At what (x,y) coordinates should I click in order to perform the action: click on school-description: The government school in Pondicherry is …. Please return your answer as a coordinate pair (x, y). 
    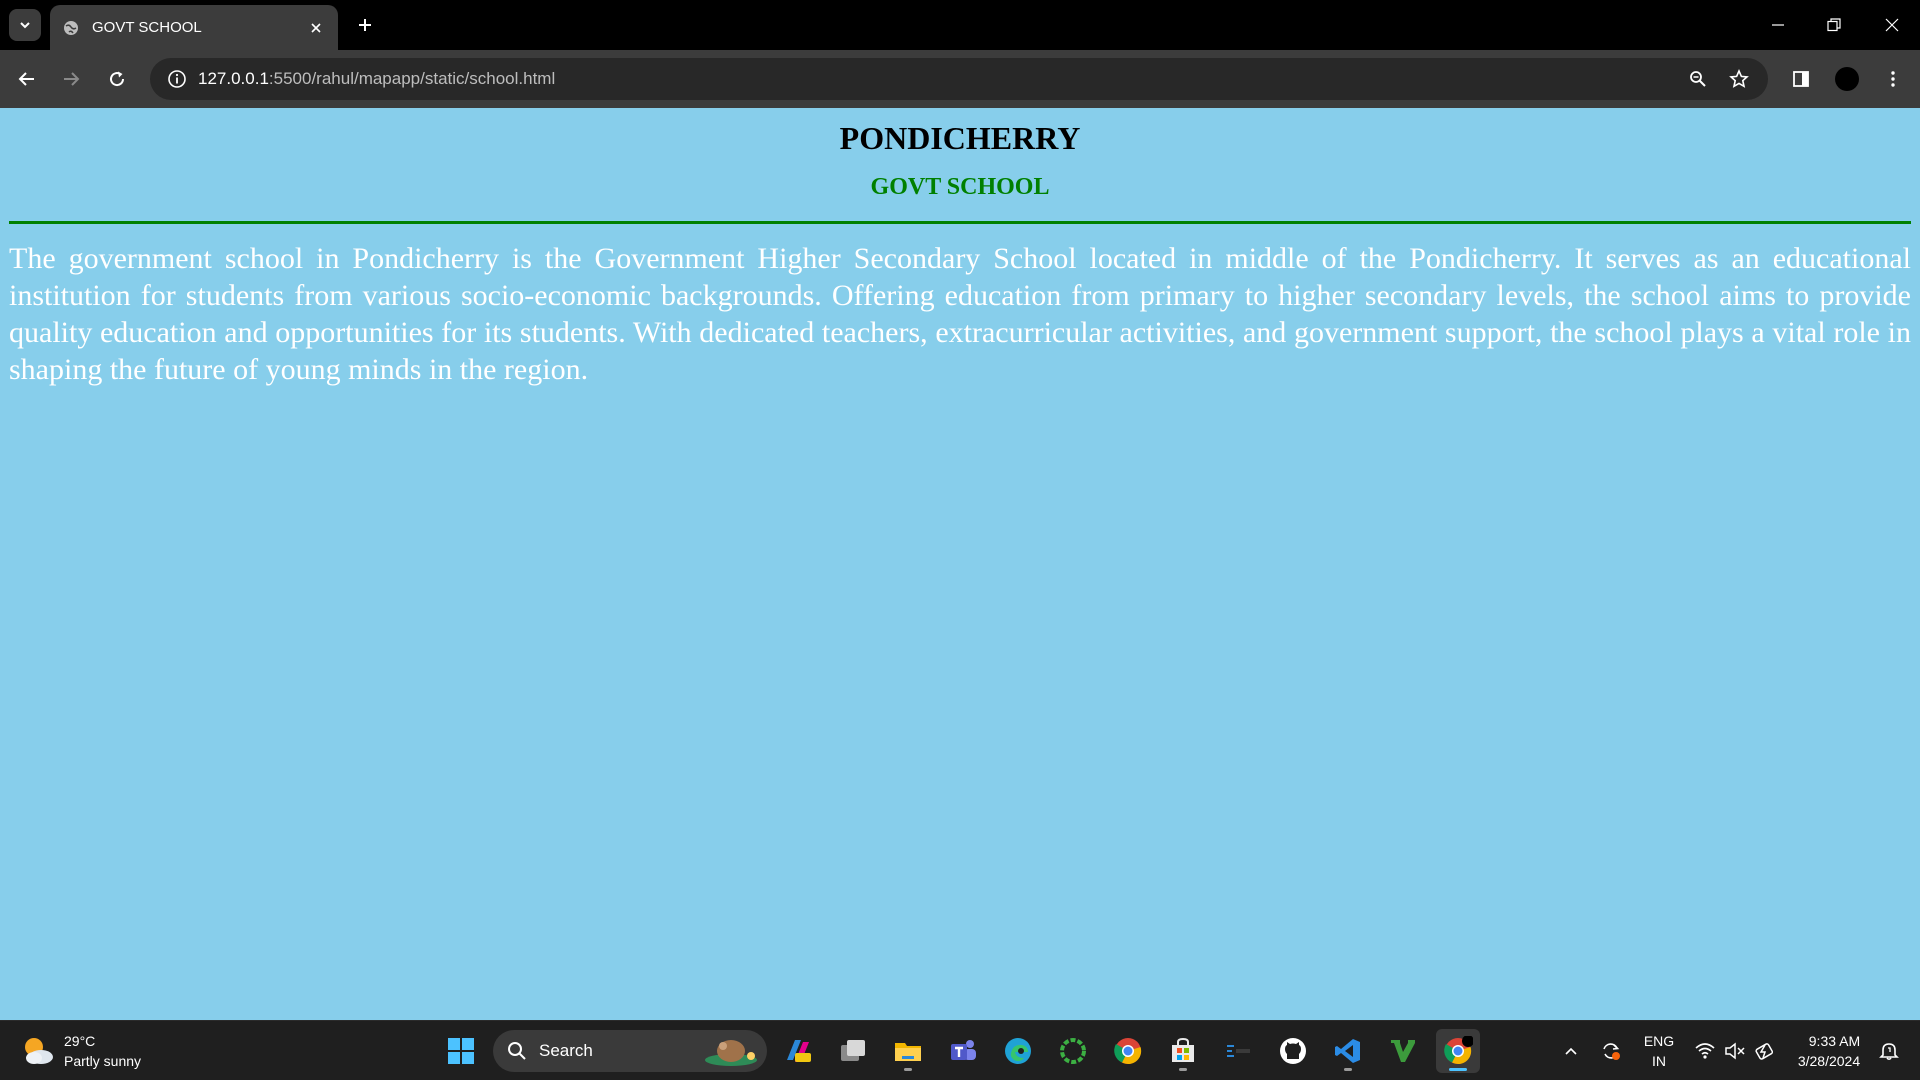
    Looking at the image, I should click on (960, 314).